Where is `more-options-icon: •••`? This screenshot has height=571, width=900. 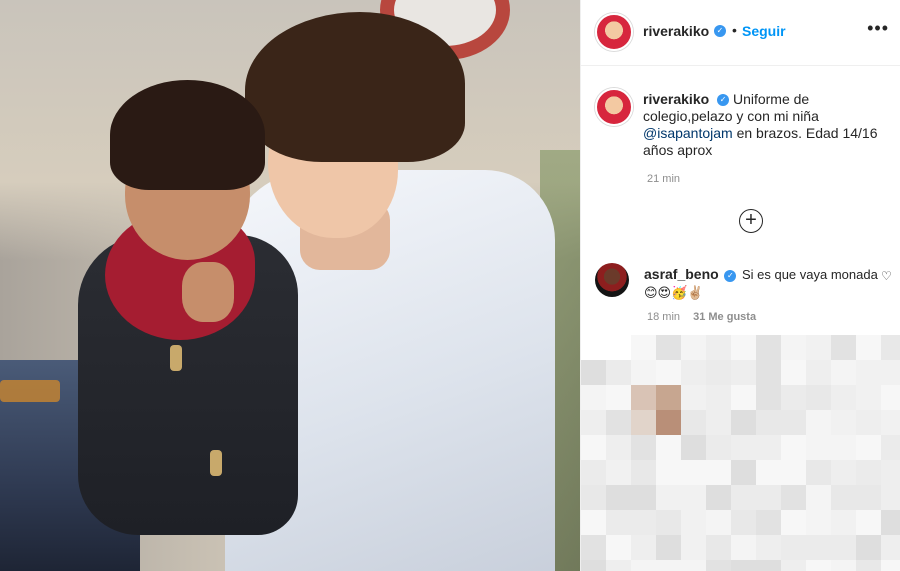 more-options-icon: ••• is located at coordinates (878, 28).